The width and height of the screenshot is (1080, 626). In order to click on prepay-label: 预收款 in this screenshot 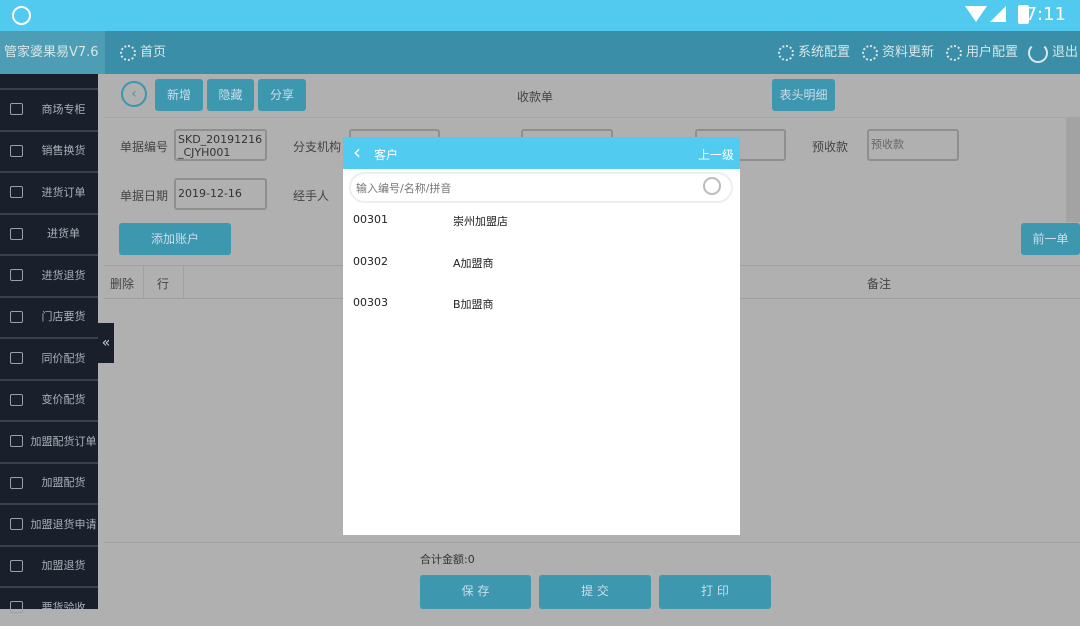, I will do `click(830, 147)`.